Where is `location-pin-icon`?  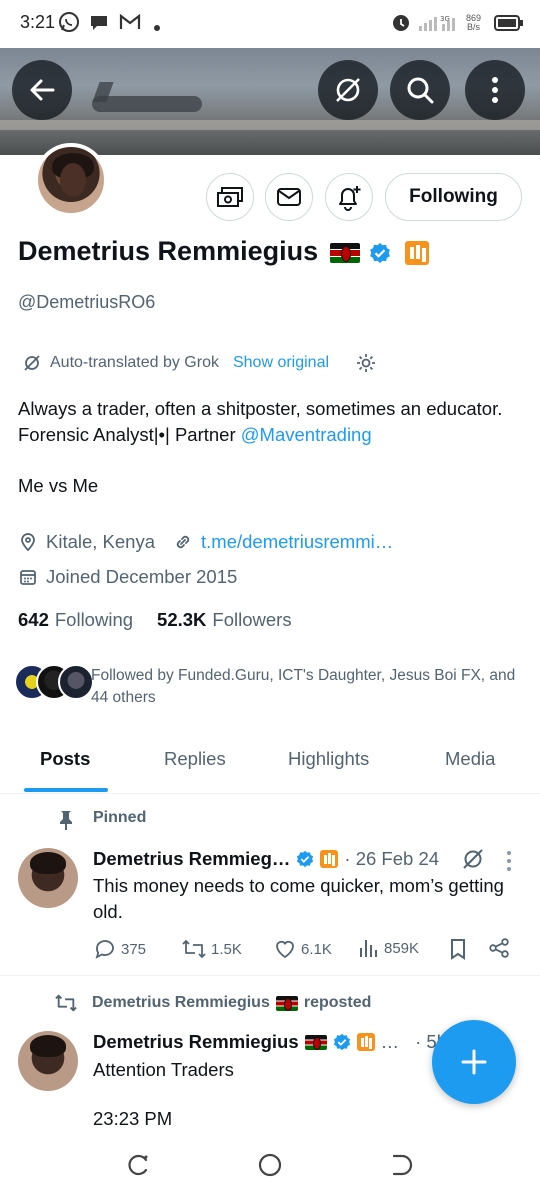
location-pin-icon is located at coordinates (28, 542).